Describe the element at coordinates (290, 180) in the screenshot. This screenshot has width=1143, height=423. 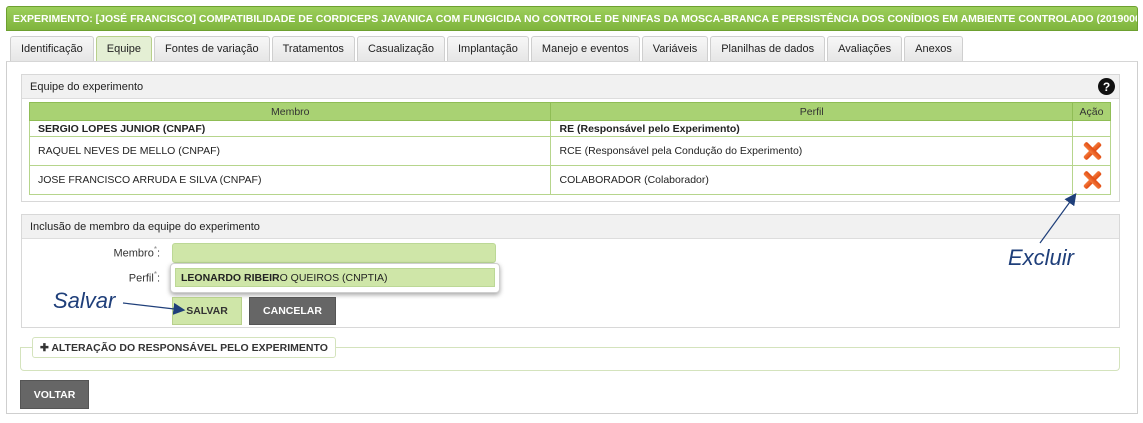
I see `member-cell: JOSE FRANCISCO ARRUDA E SILVA (CNPAF)` at that location.